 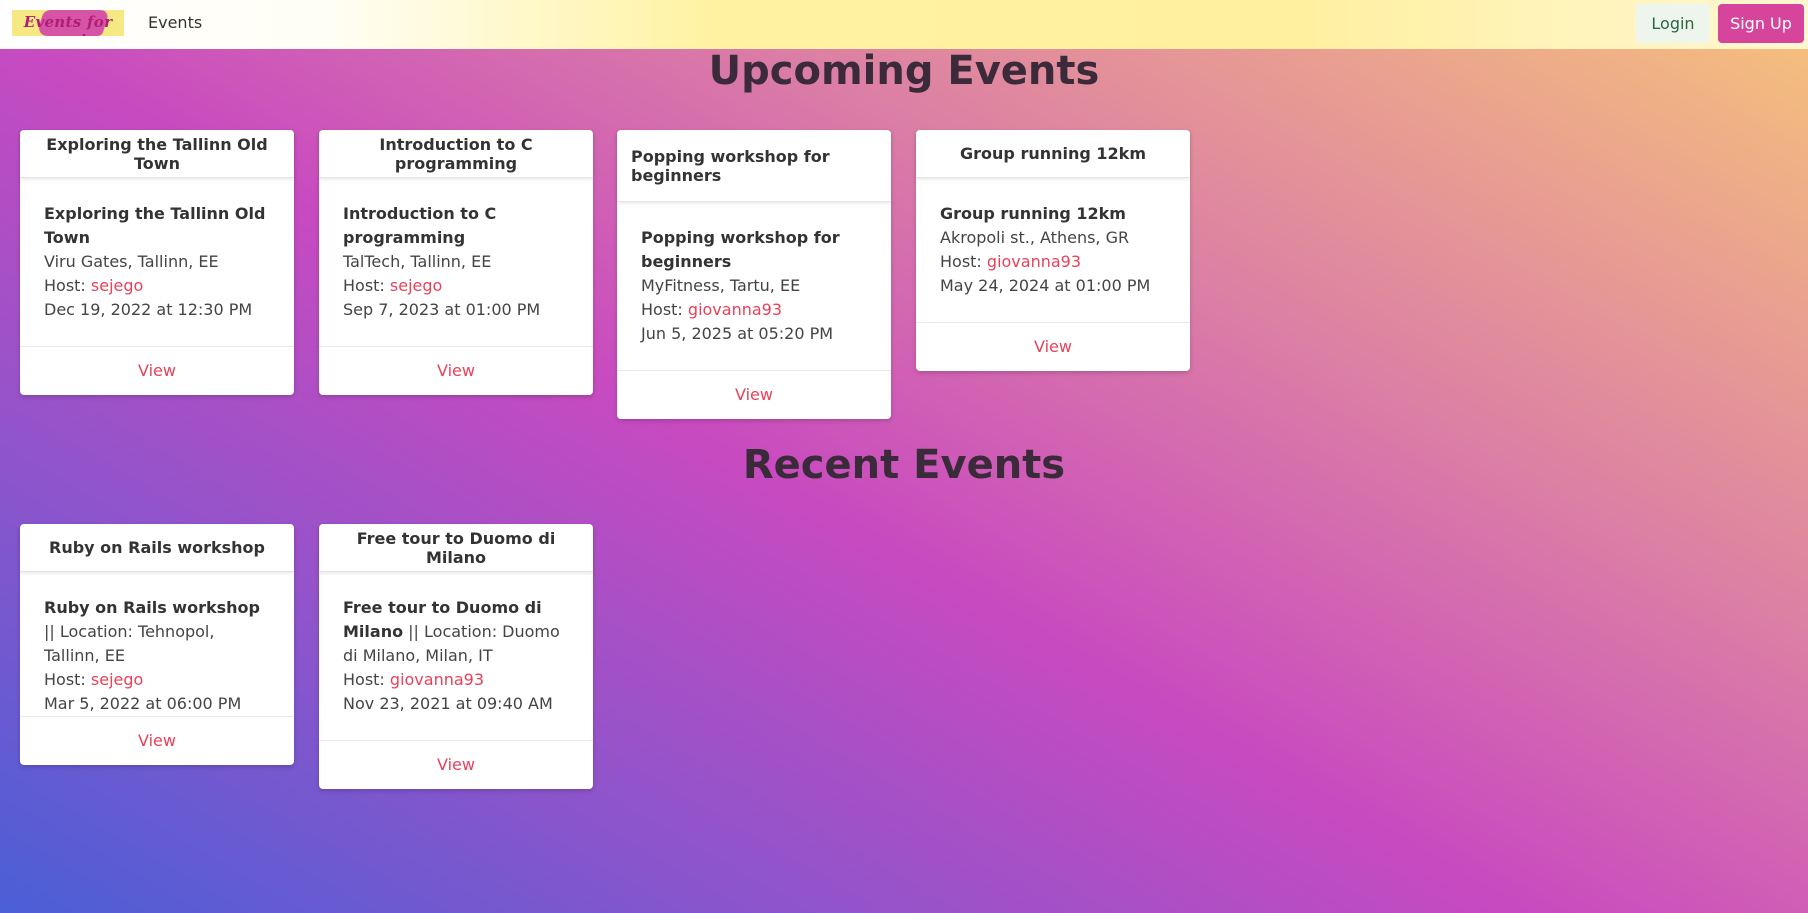 What do you see at coordinates (1033, 213) in the screenshot?
I see `event-title: Group running 12km` at bounding box center [1033, 213].